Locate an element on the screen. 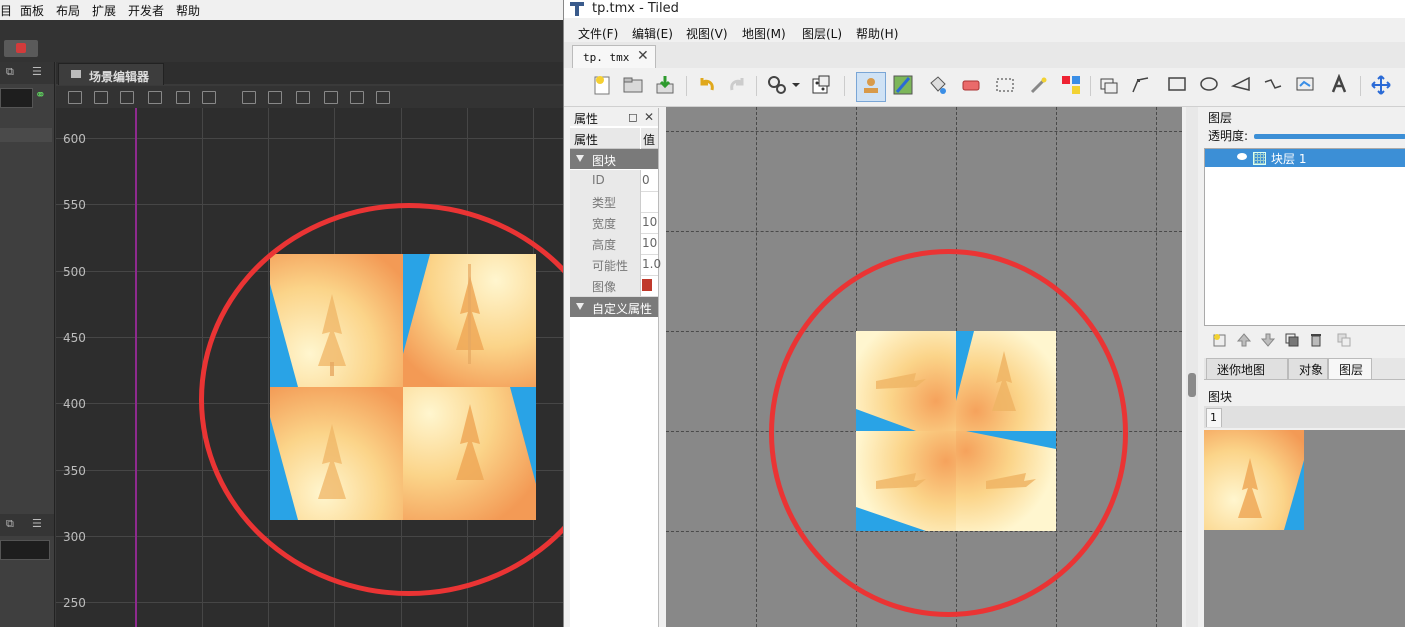 Image resolution: width=1405 pixels, height=627 pixels. tiled-menubar: 文件(F) 编辑(E) 视图(V) 地图(M) 图层(L) 帮助(H) is located at coordinates (984, 32).